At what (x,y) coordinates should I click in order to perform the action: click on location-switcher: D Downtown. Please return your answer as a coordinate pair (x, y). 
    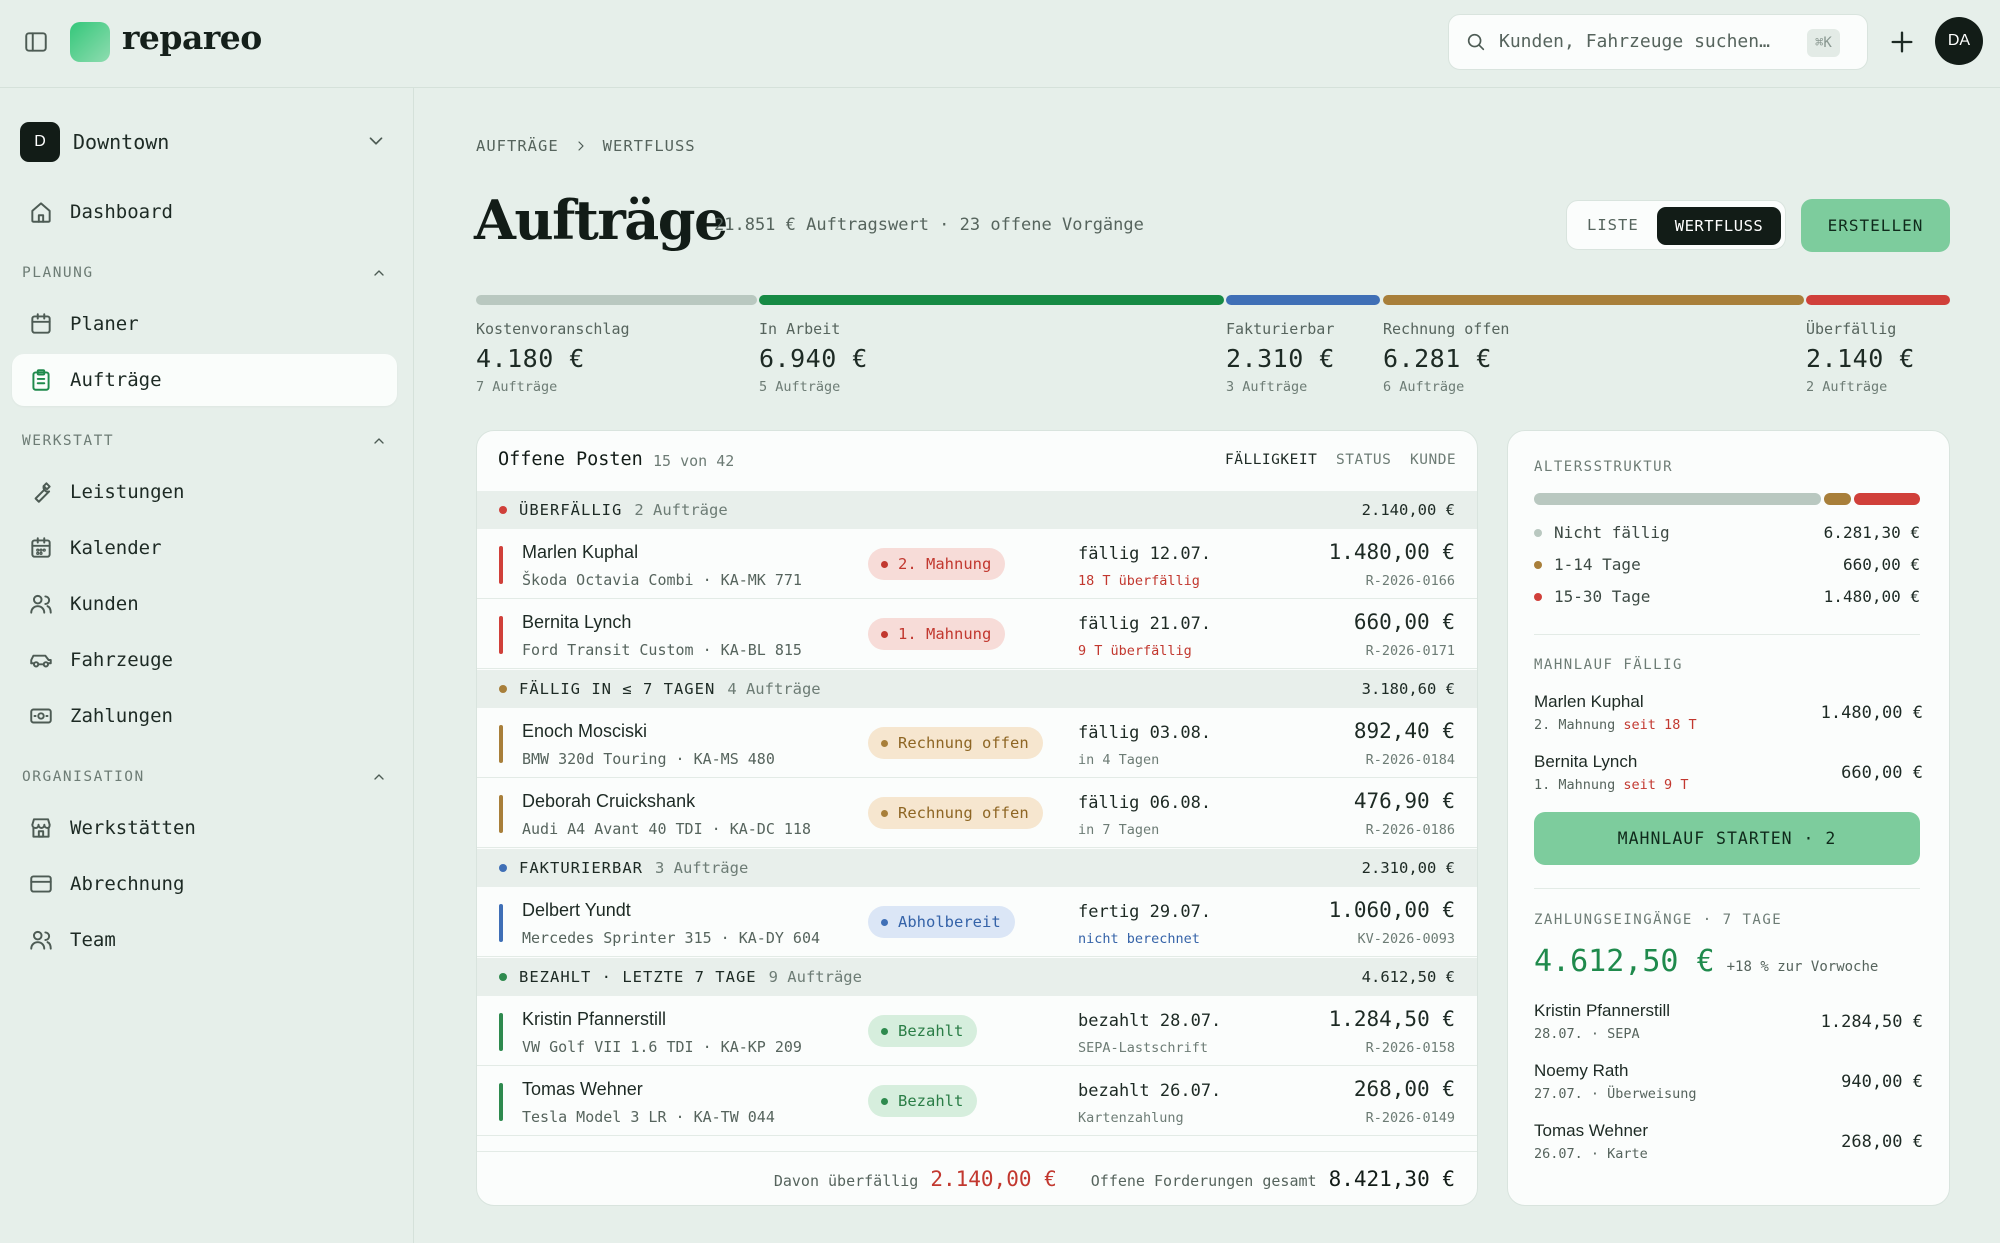
    Looking at the image, I should click on (205, 142).